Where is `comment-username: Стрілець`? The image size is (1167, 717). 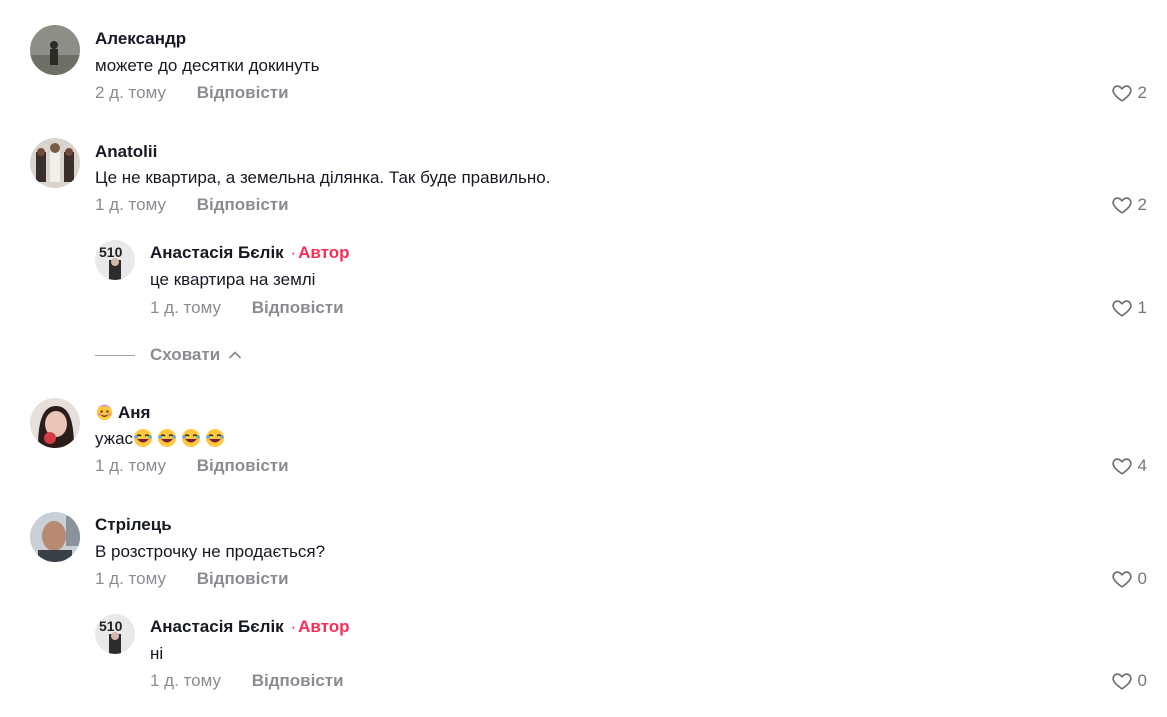 comment-username: Стрілець is located at coordinates (133, 525).